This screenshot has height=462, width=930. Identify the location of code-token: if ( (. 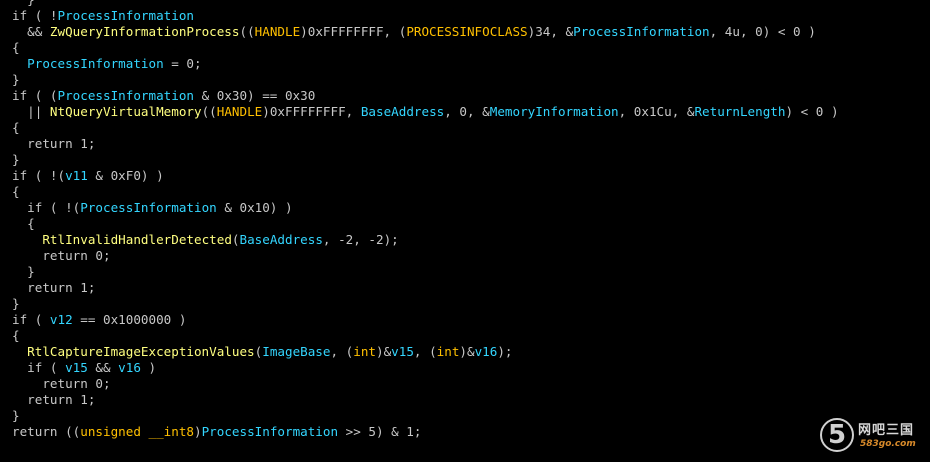
(35, 95).